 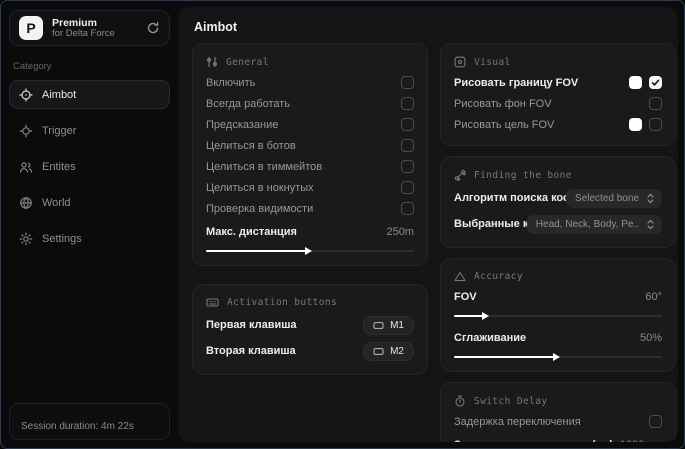 I want to click on keyboard-icon, so click(x=212, y=302).